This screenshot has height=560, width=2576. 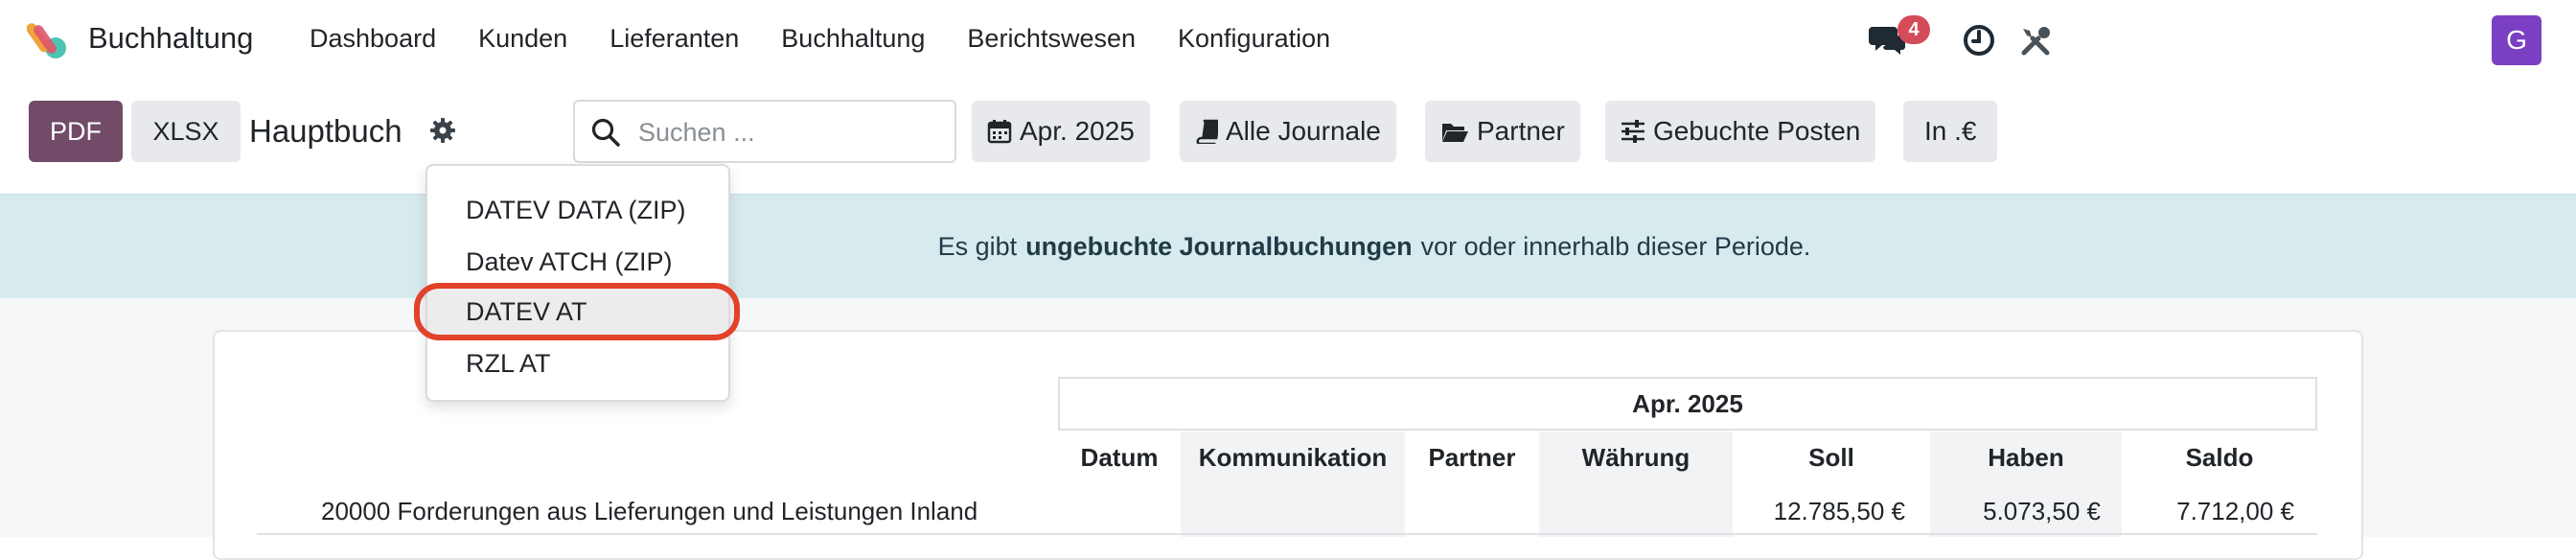 I want to click on user-avatar: G, so click(x=2517, y=40).